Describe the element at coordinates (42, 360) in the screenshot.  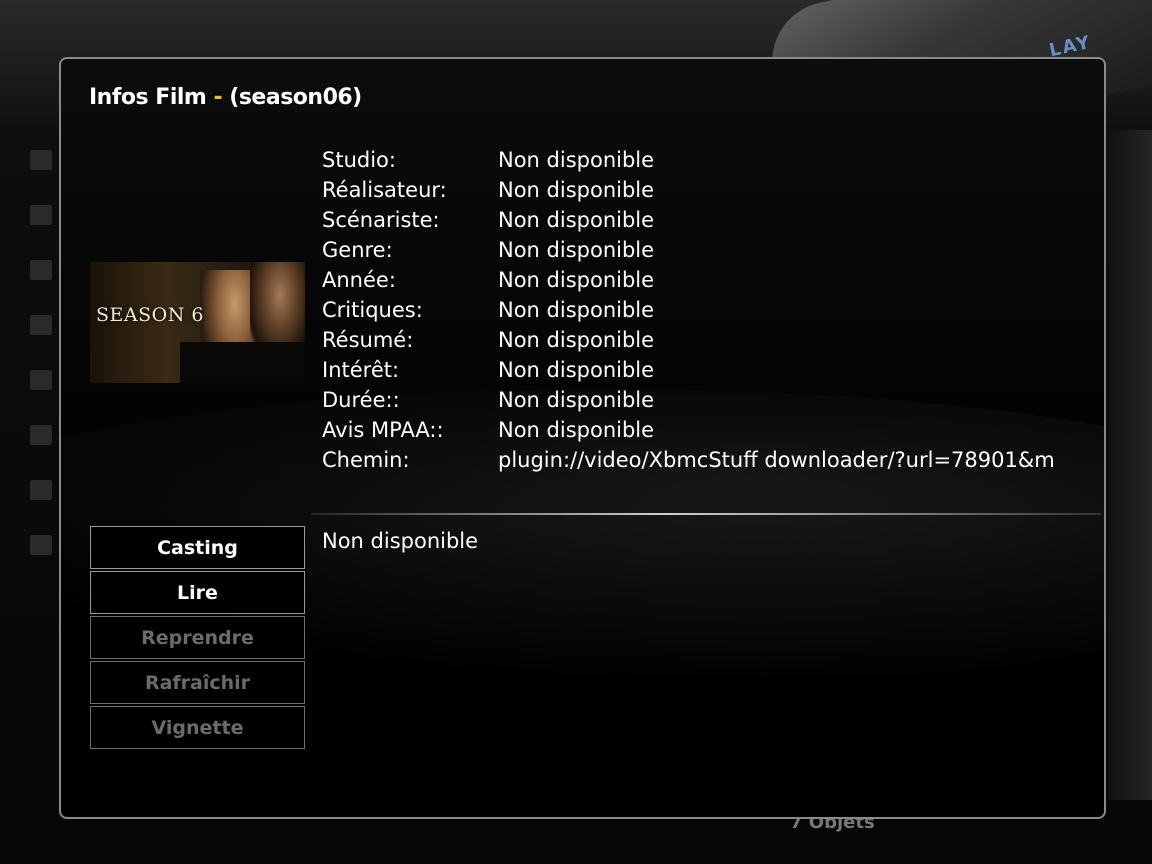
I see `film-strip-decoration` at that location.